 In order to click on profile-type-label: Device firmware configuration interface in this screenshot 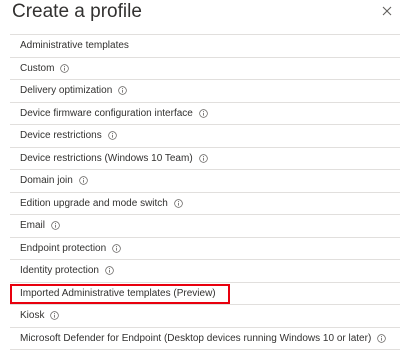, I will do `click(106, 113)`.